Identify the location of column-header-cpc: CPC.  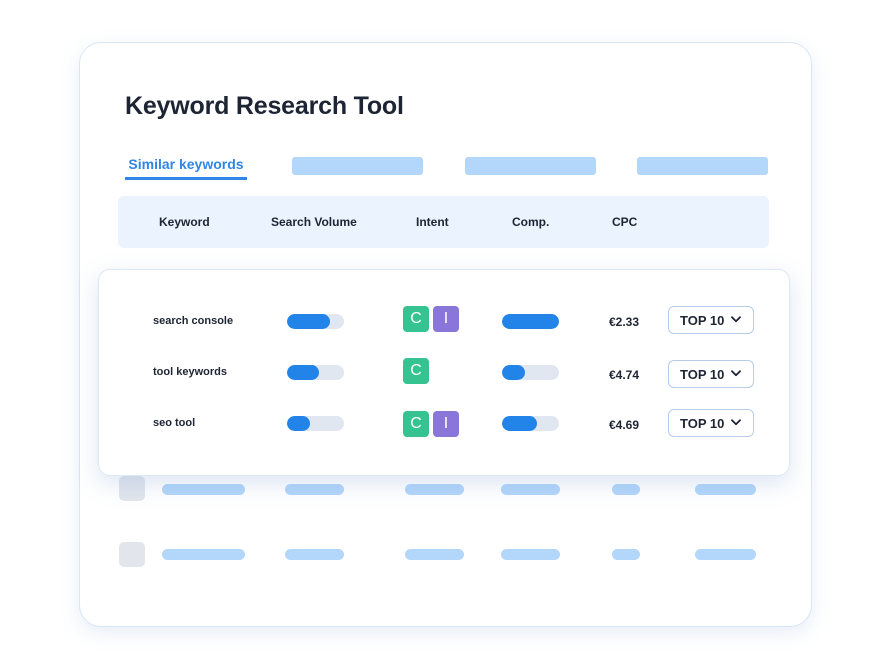
(624, 222).